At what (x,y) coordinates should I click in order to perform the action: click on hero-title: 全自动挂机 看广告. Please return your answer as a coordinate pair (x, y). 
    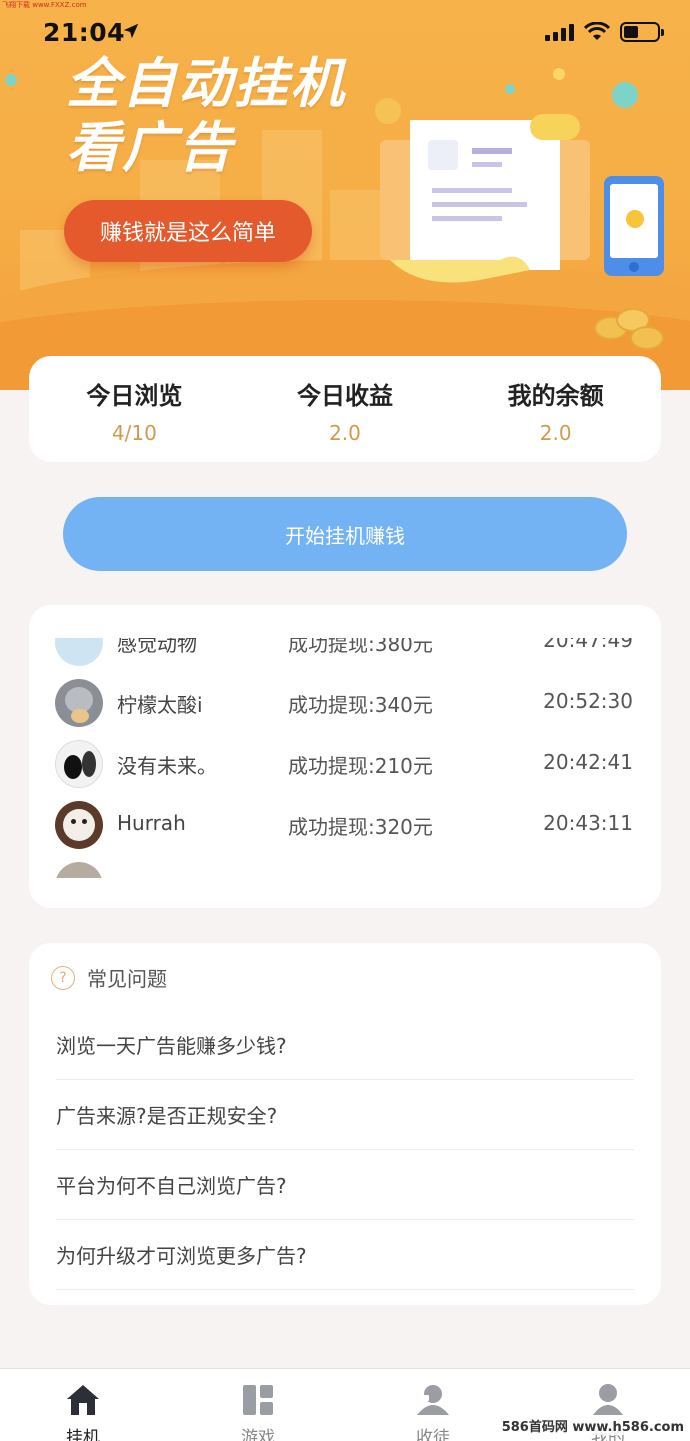
    Looking at the image, I should click on (206, 116).